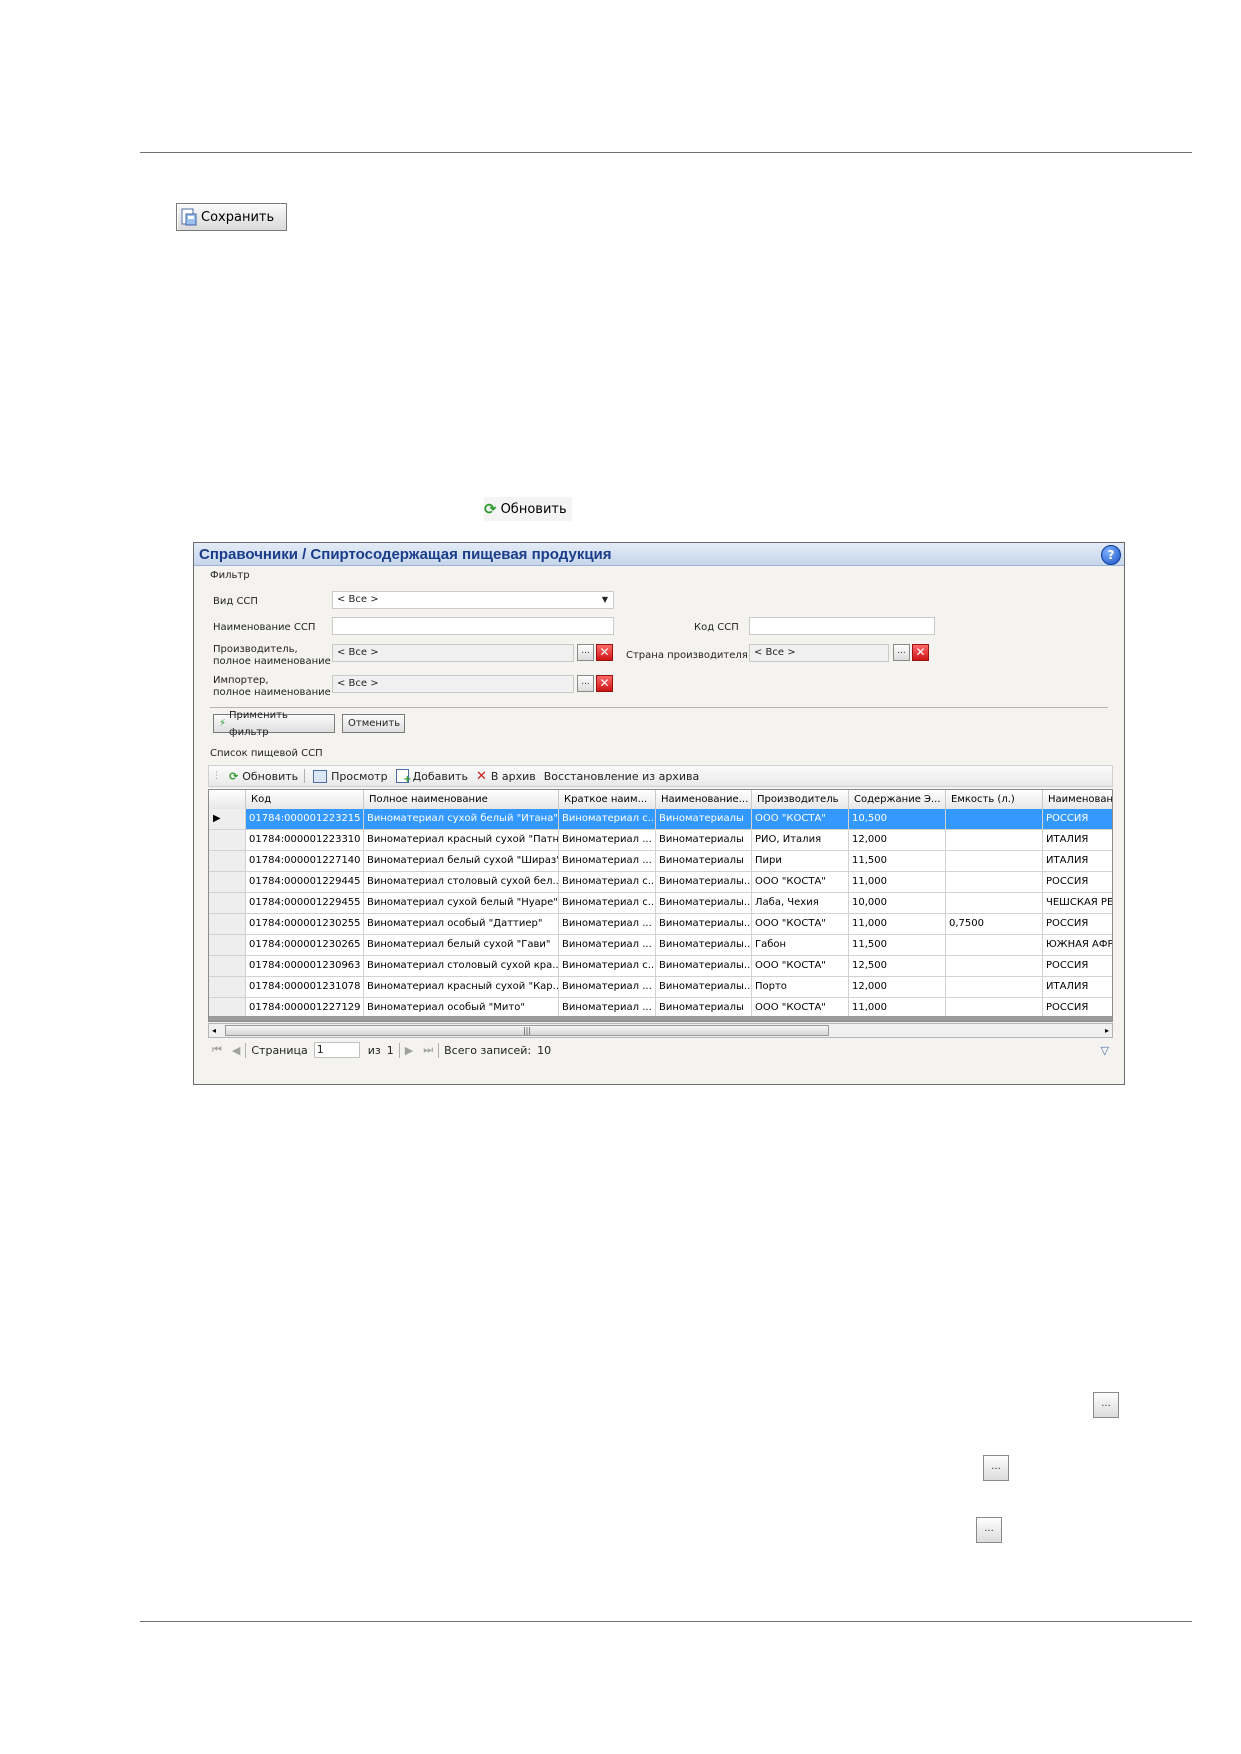 This screenshot has width=1241, height=1754. What do you see at coordinates (214, 1030) in the screenshot?
I see `scroll-left-icon: ◂` at bounding box center [214, 1030].